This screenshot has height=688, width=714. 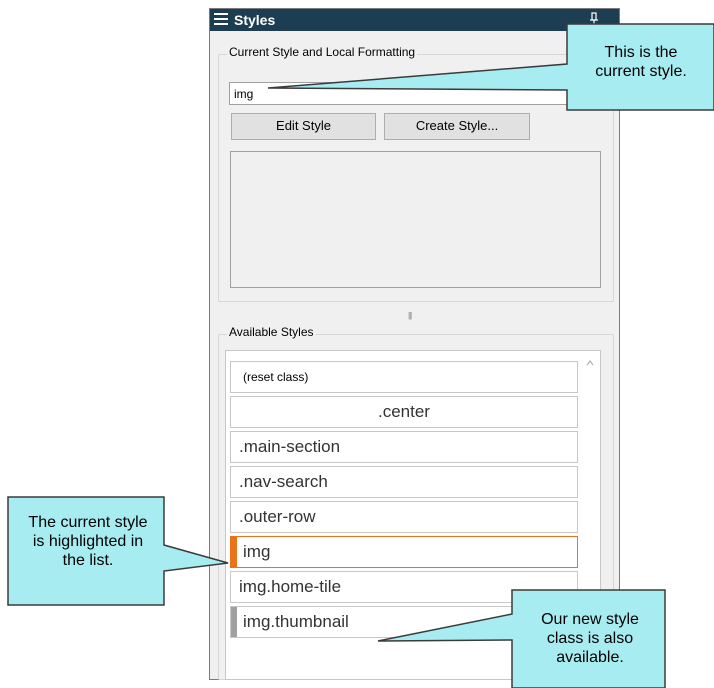 I want to click on callout-new-class-text: Our new style class is also available., so click(x=590, y=638).